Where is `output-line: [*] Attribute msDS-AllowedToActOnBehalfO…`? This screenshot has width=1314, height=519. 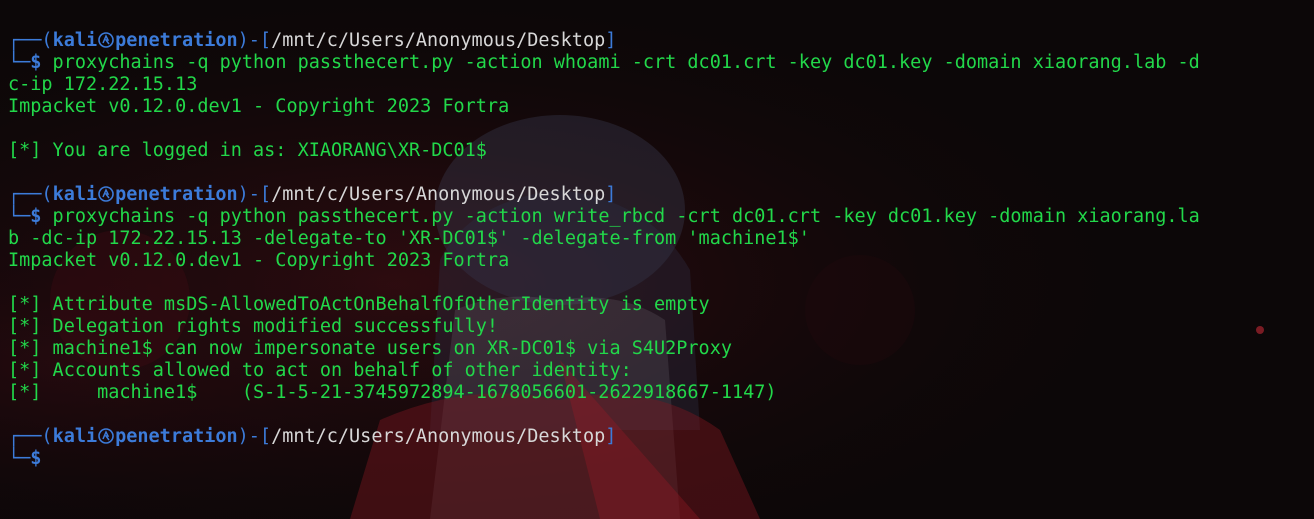
output-line: [*] Attribute msDS-AllowedToActOnBehalfO… is located at coordinates (359, 304).